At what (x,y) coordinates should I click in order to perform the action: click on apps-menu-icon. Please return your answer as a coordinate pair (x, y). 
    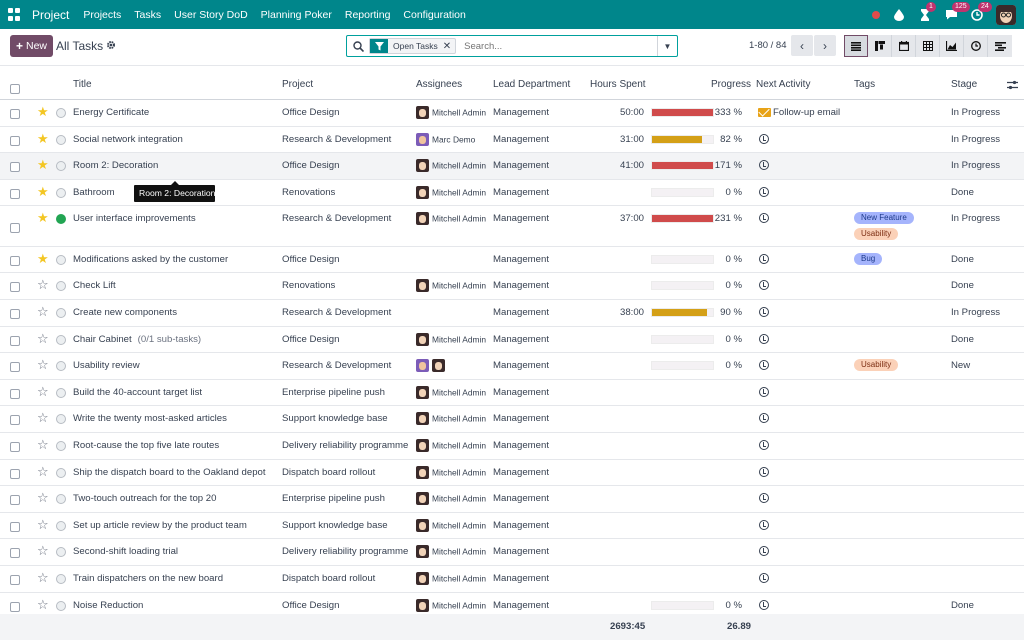
    Looking at the image, I should click on (15, 14).